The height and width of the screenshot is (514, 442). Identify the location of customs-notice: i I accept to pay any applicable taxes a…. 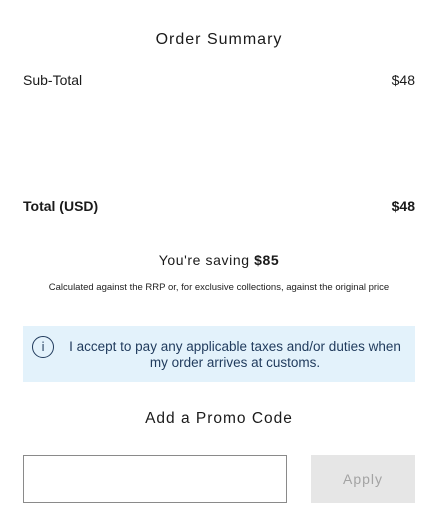
(219, 354).